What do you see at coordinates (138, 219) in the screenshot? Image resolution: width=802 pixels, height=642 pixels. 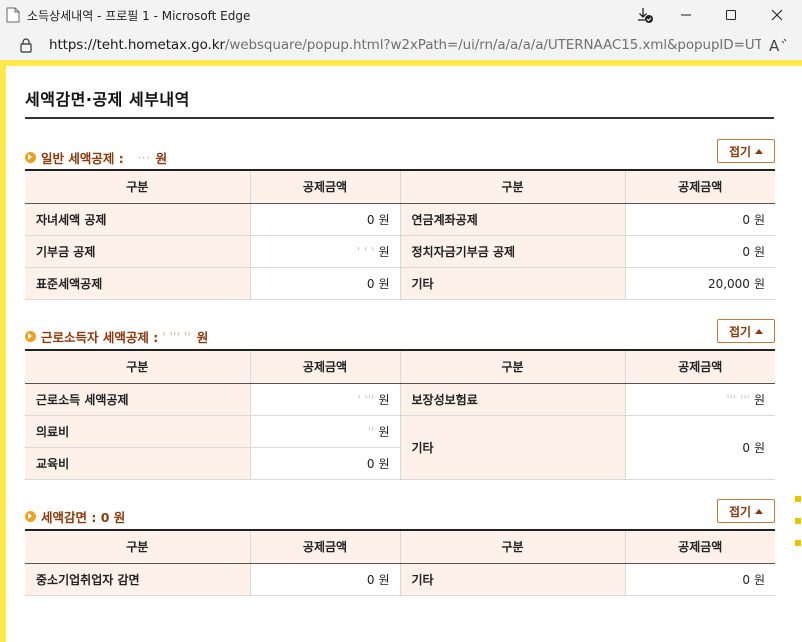 I see `row-label: 자녀세액 공제` at bounding box center [138, 219].